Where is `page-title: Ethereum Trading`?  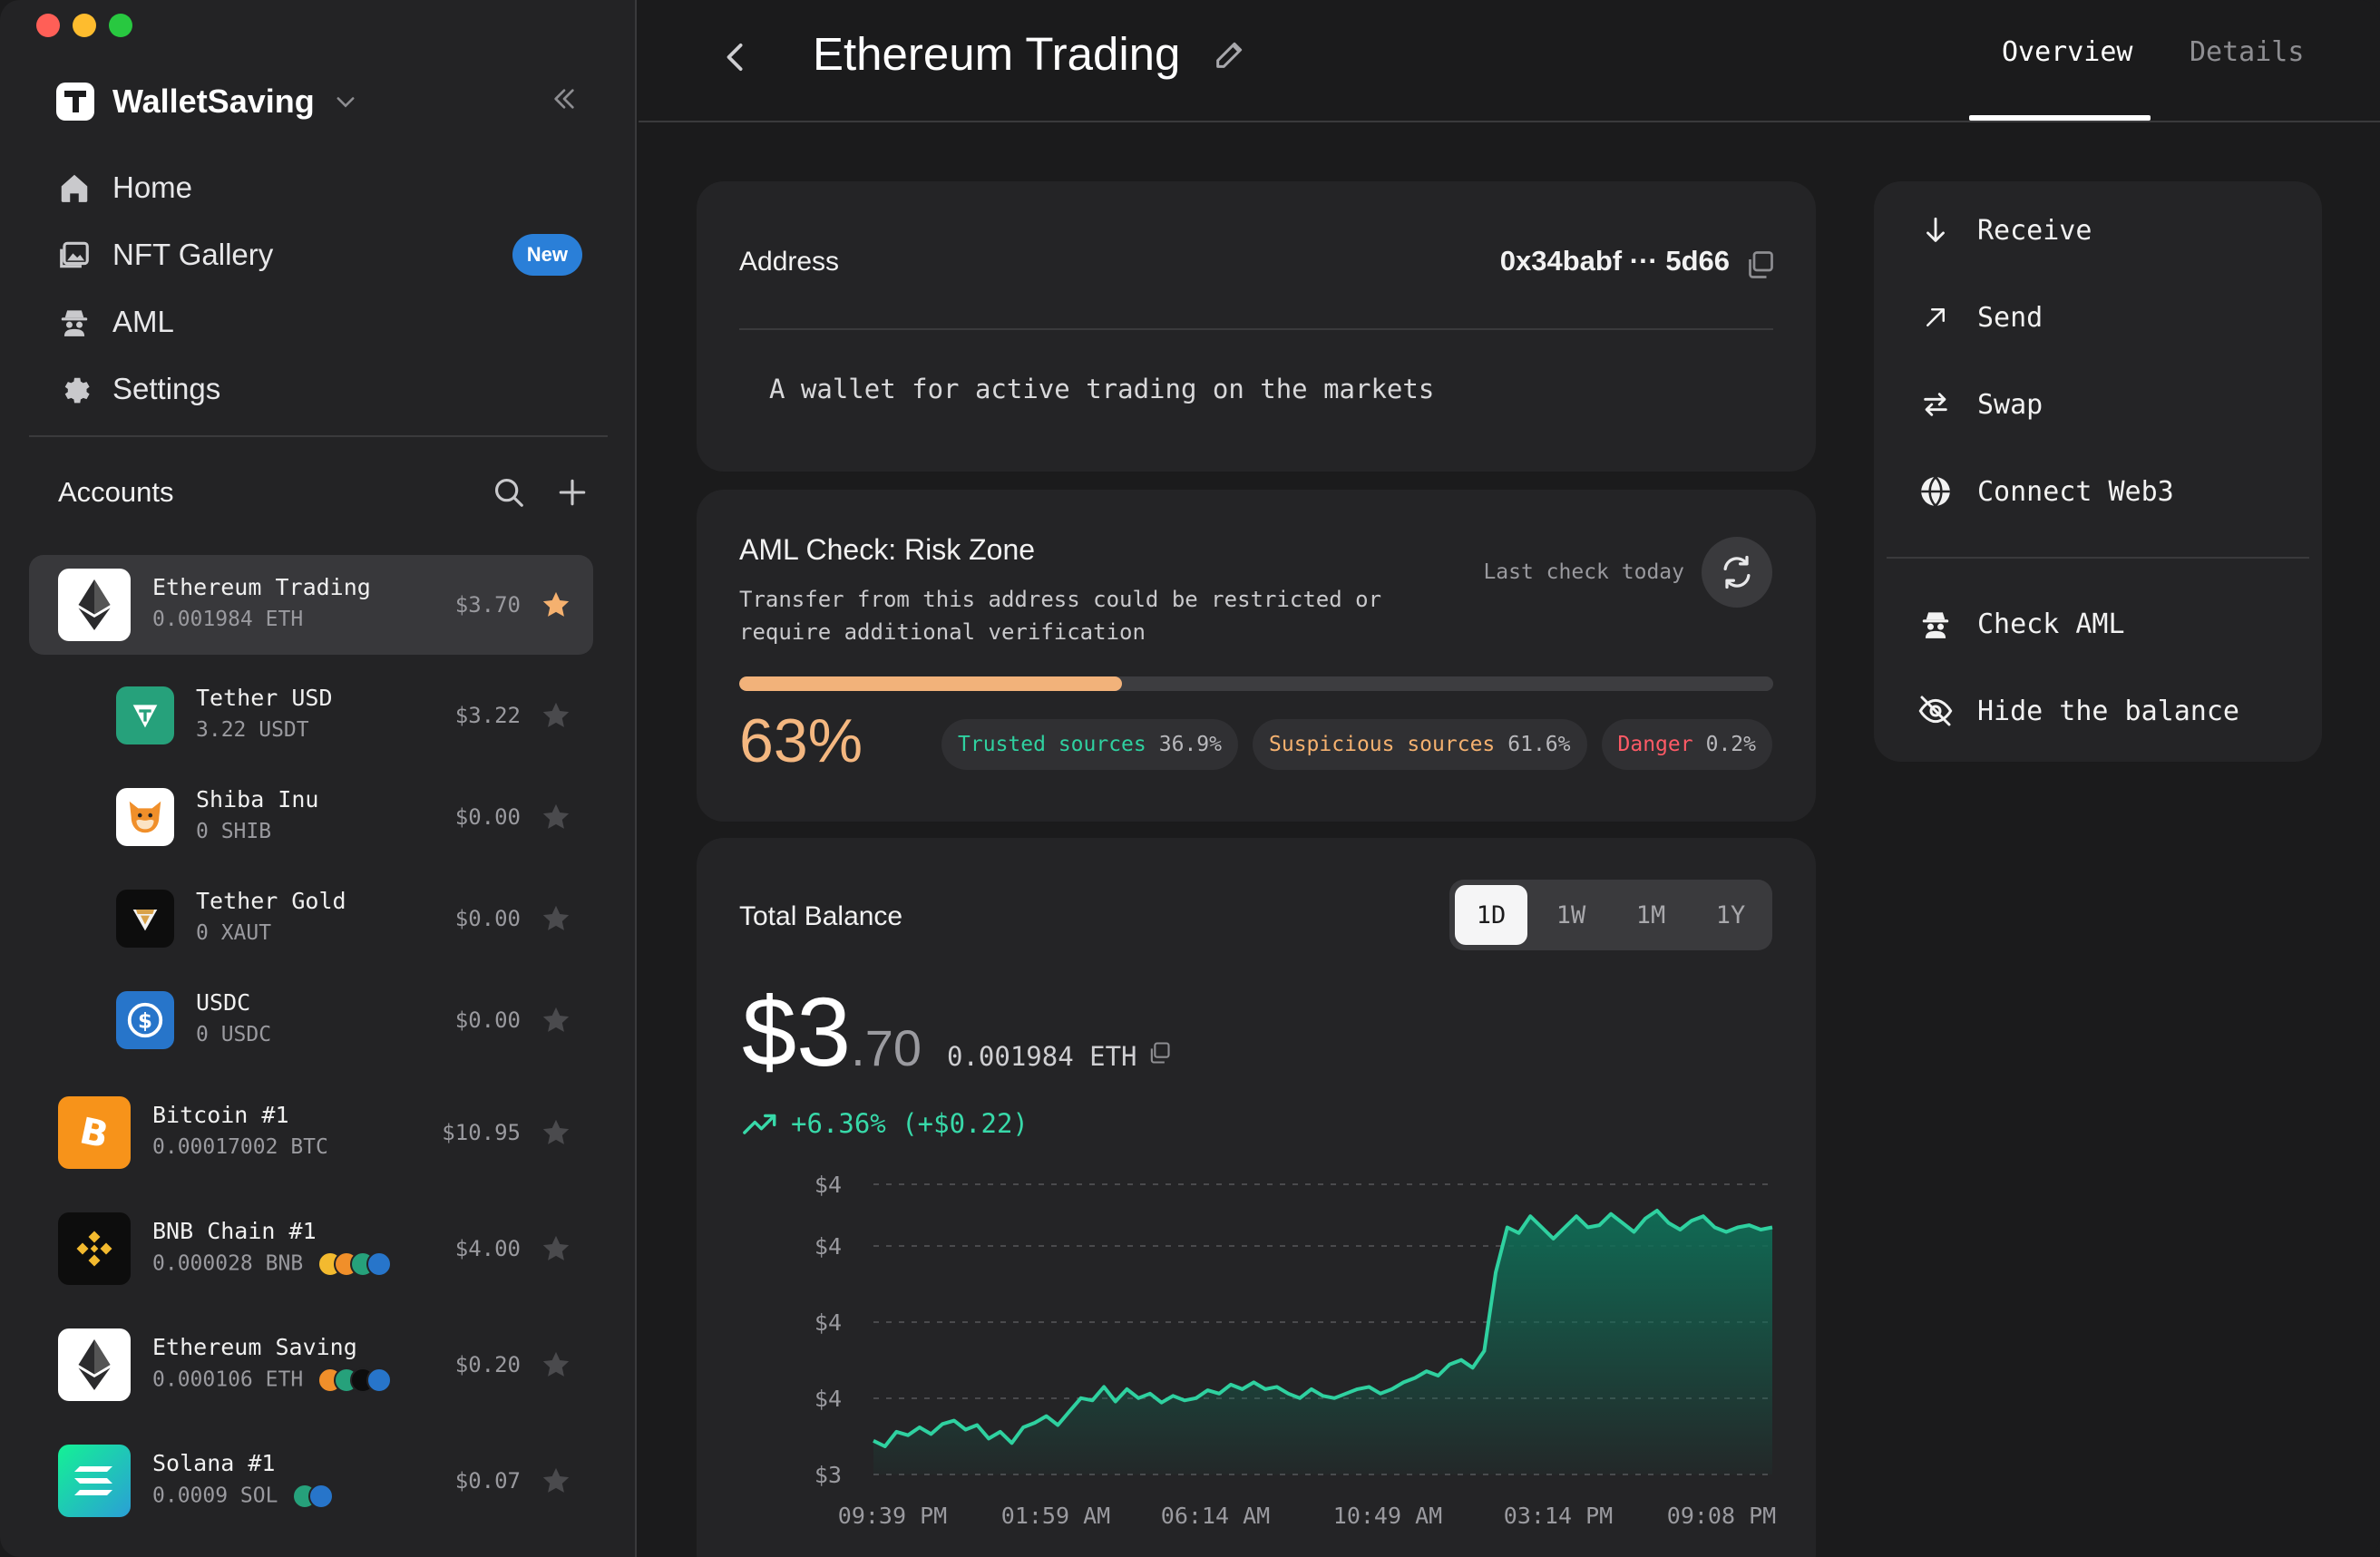
page-title: Ethereum Trading is located at coordinates (997, 54).